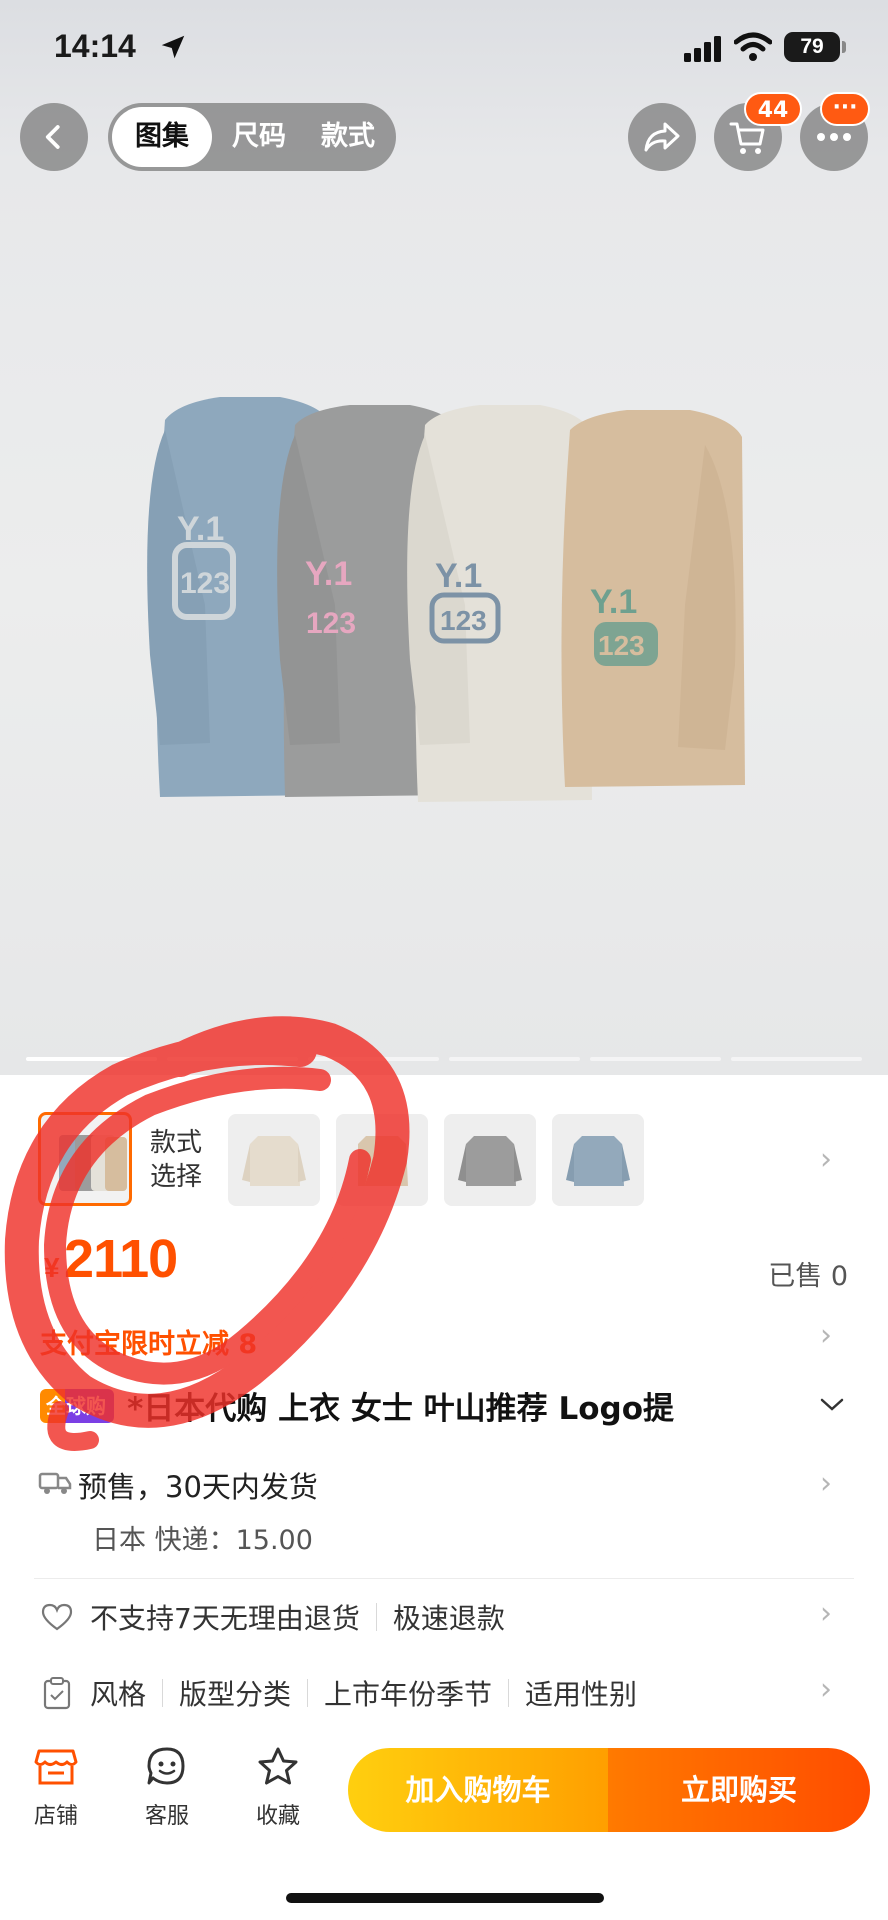 Image resolution: width=888 pixels, height=1920 pixels. I want to click on chevron-left-icon, so click(52, 137).